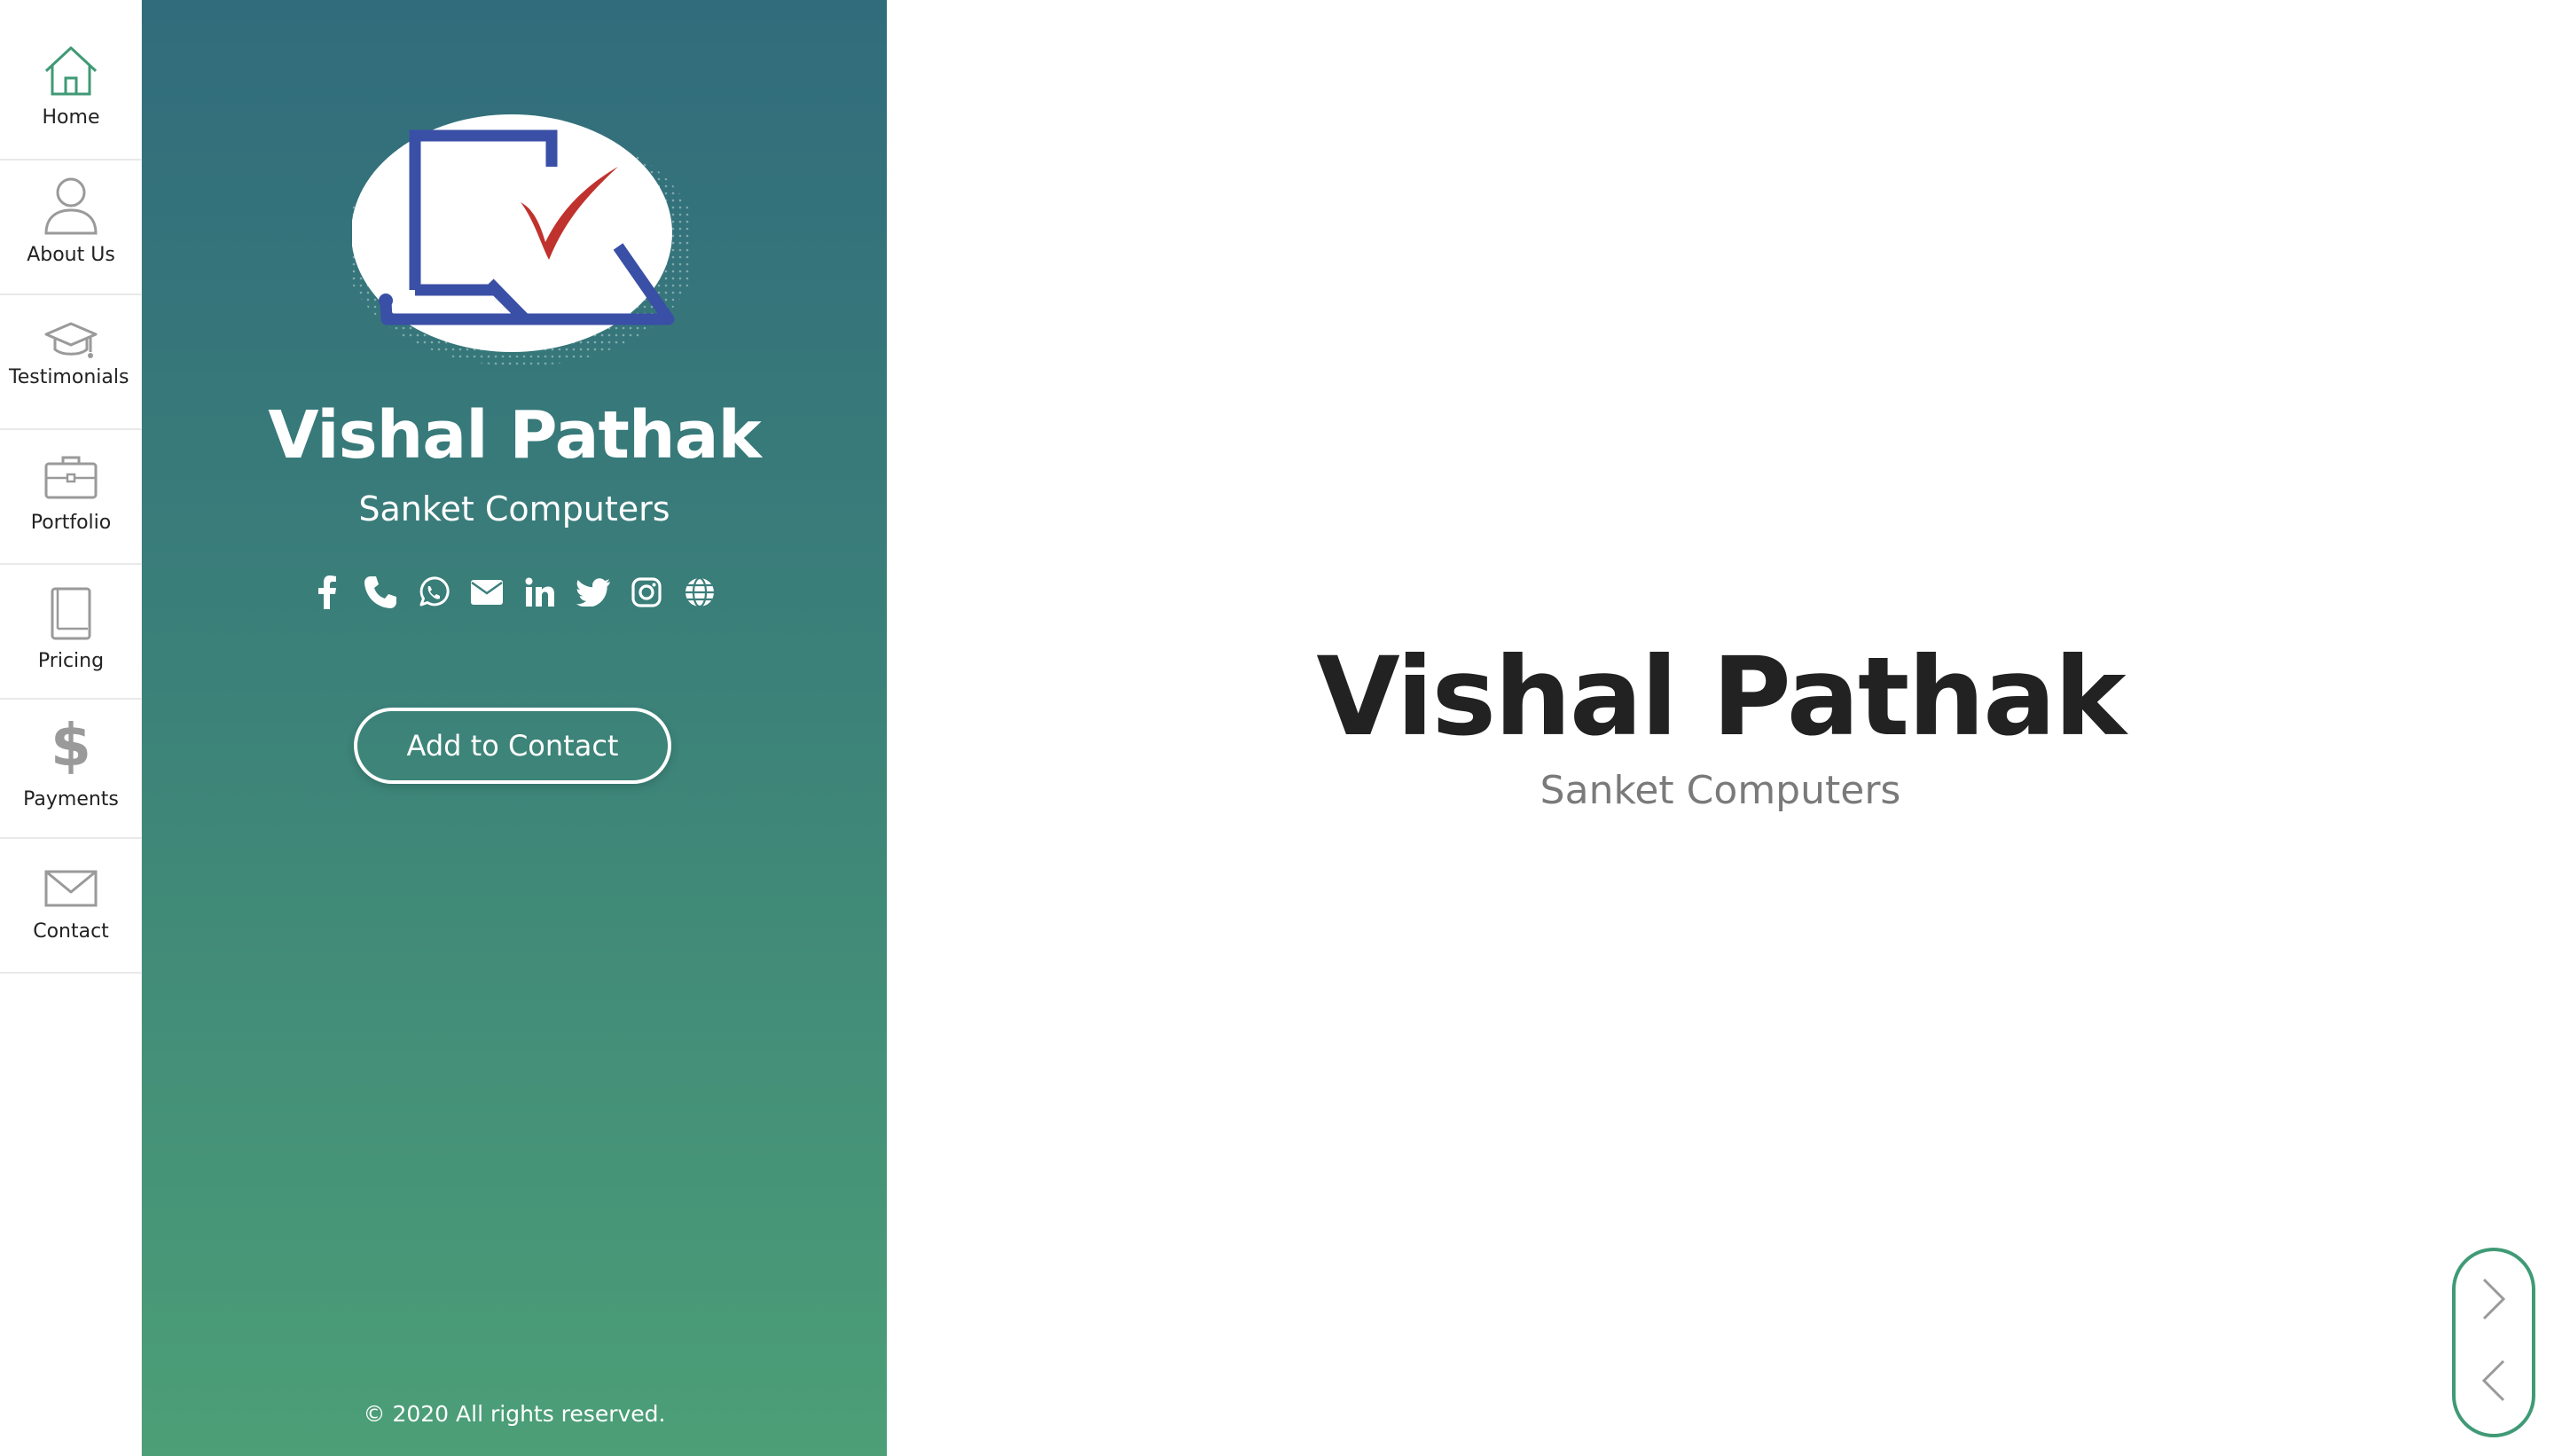 Image resolution: width=2554 pixels, height=1456 pixels. What do you see at coordinates (593, 592) in the screenshot?
I see `twitter-icon` at bounding box center [593, 592].